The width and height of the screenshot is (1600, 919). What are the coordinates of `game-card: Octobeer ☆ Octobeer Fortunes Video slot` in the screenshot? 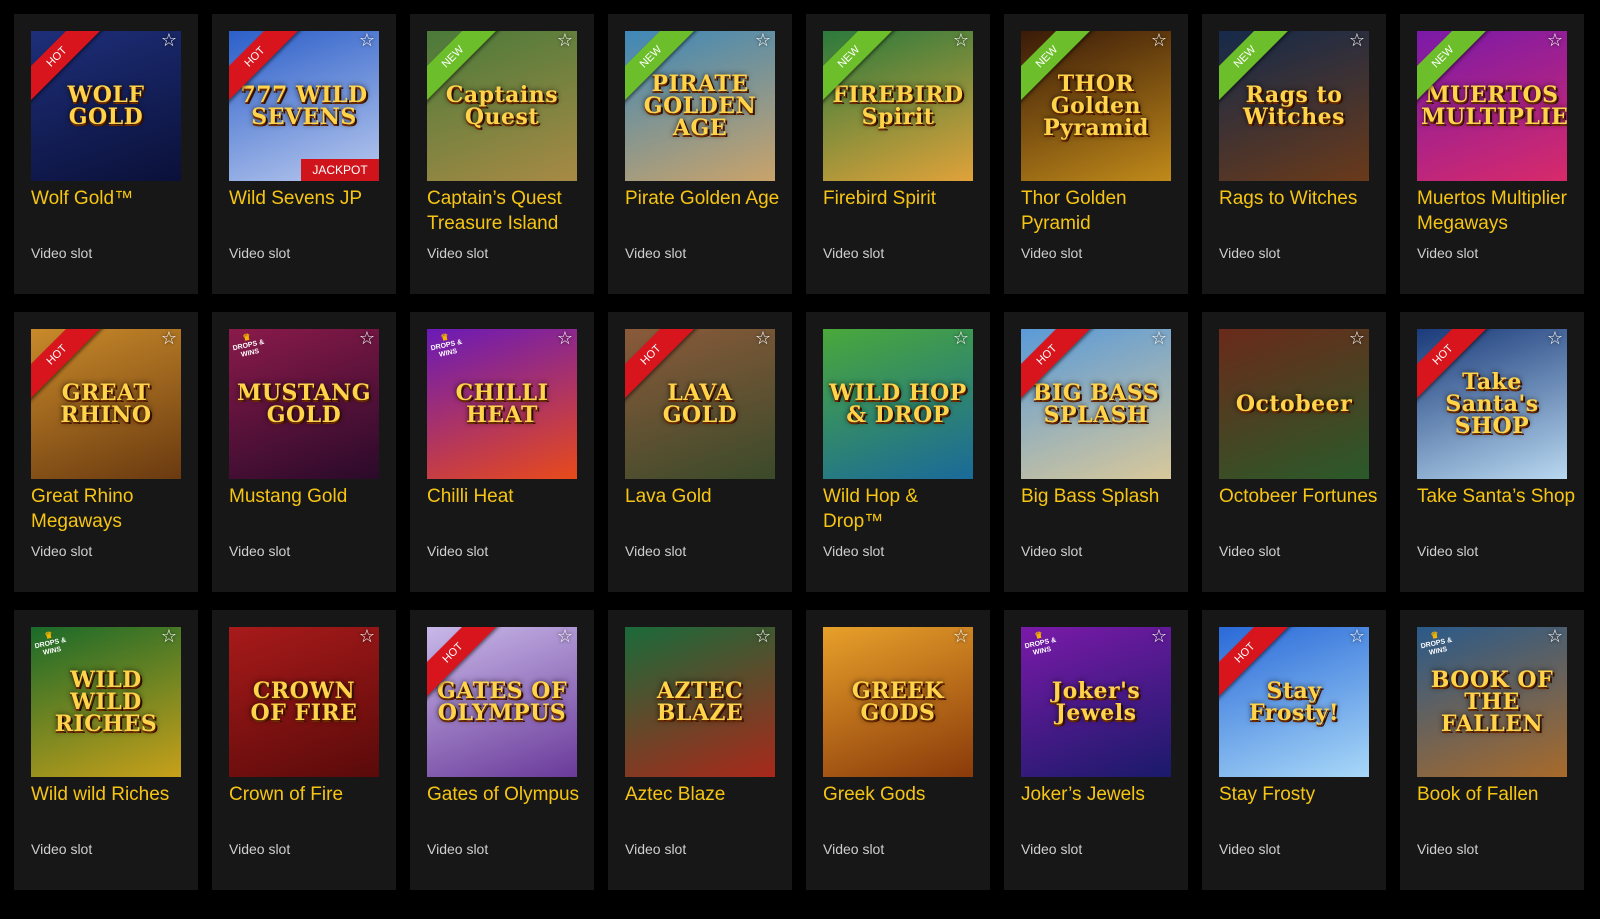 It's located at (1294, 452).